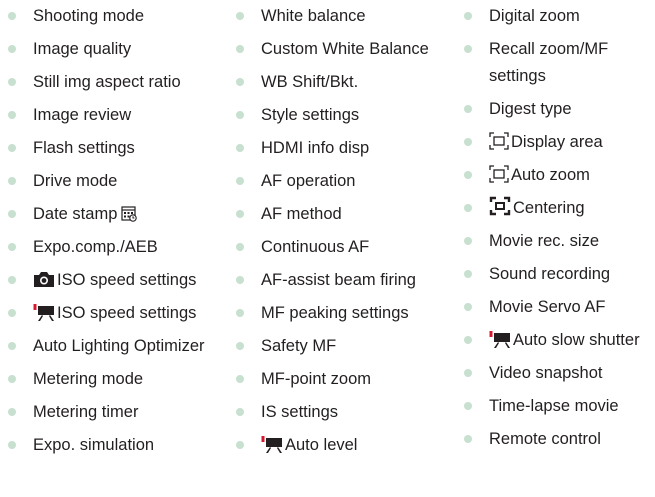 This screenshot has height=497, width=655. Describe the element at coordinates (88, 379) in the screenshot. I see `item-label: Metering mode` at that location.